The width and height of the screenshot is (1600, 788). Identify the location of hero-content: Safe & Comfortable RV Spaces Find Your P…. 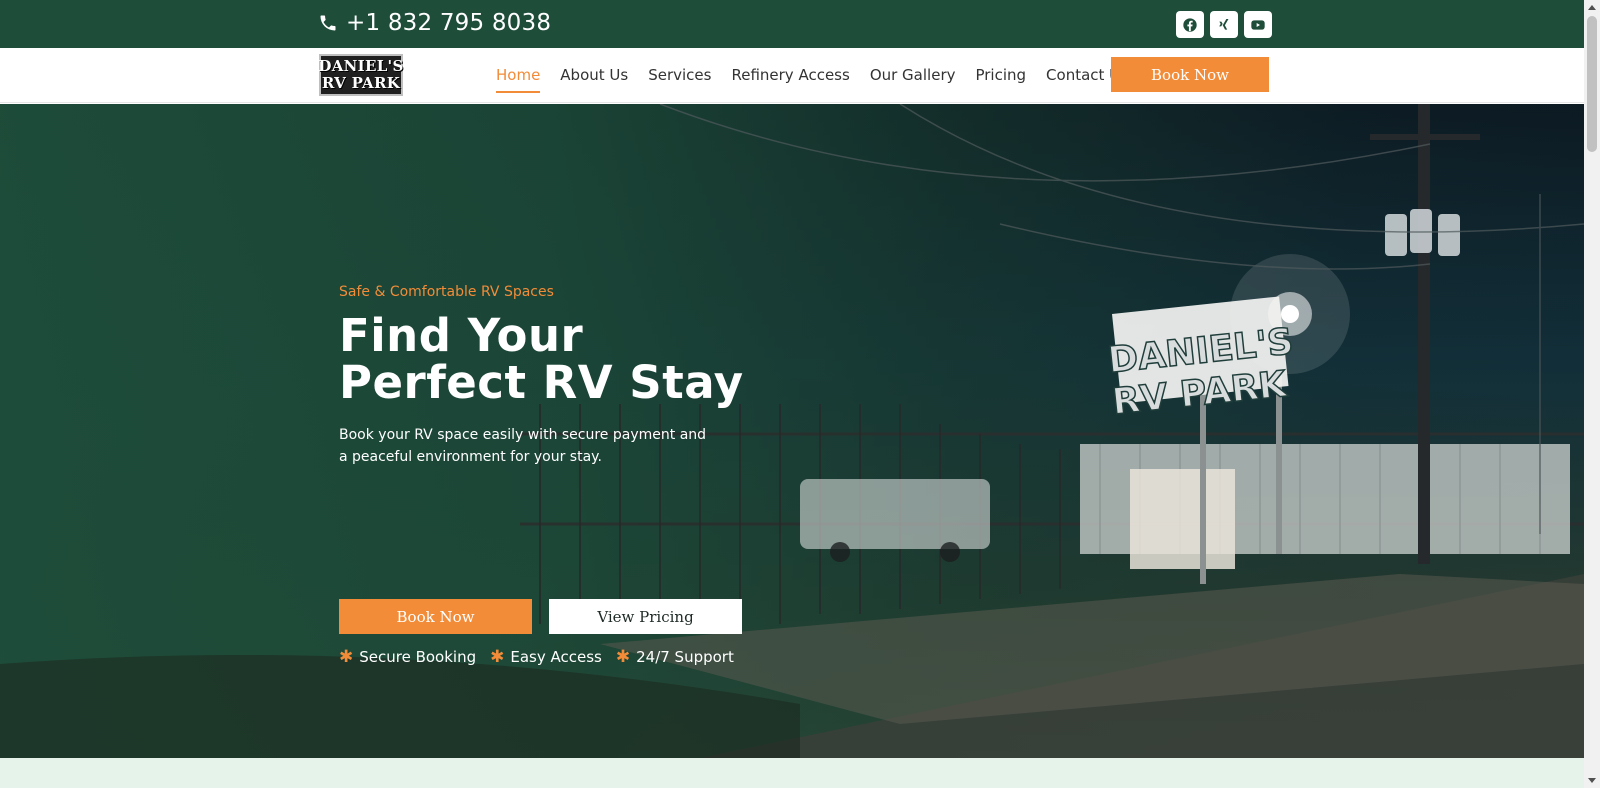
(549, 475).